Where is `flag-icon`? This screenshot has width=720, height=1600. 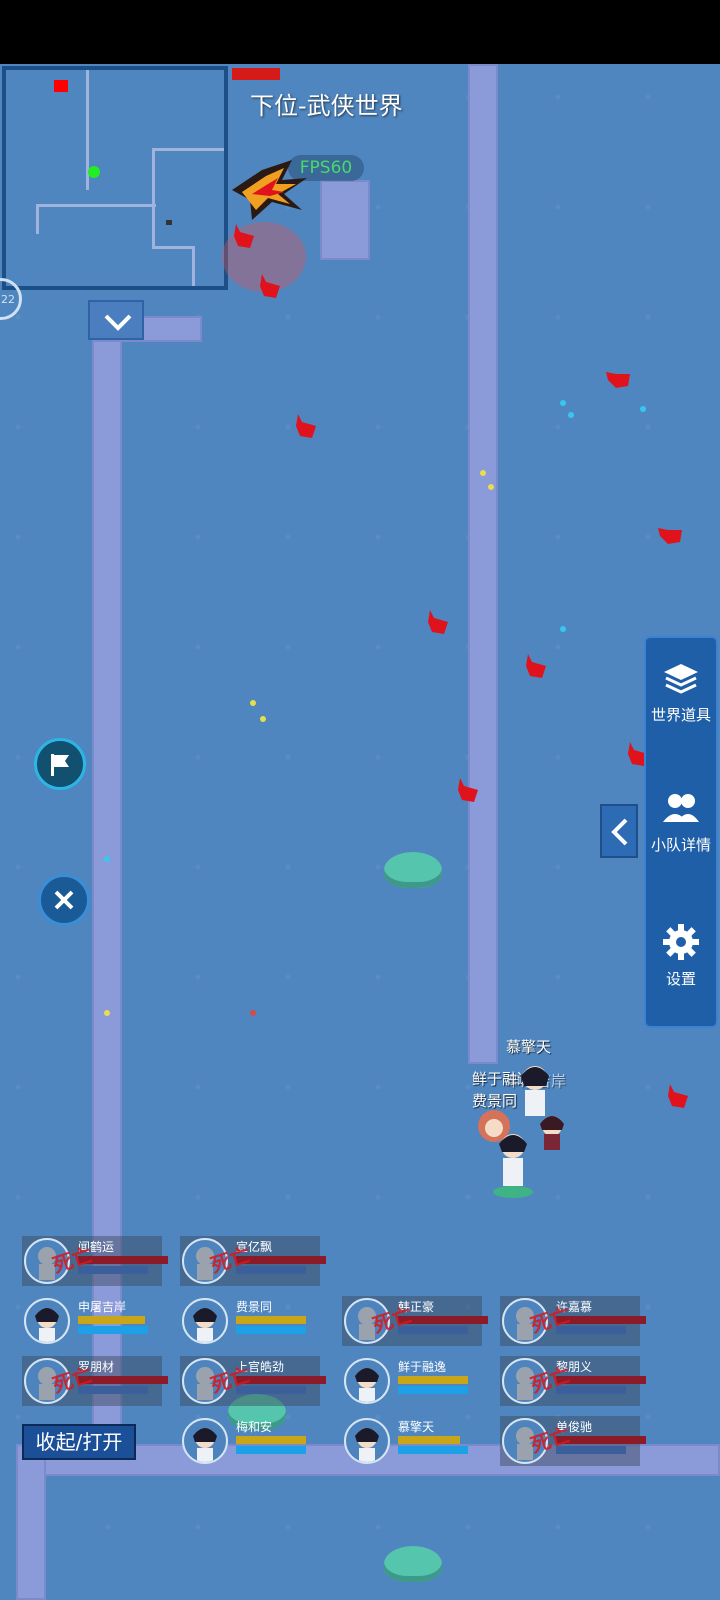 flag-icon is located at coordinates (60, 765).